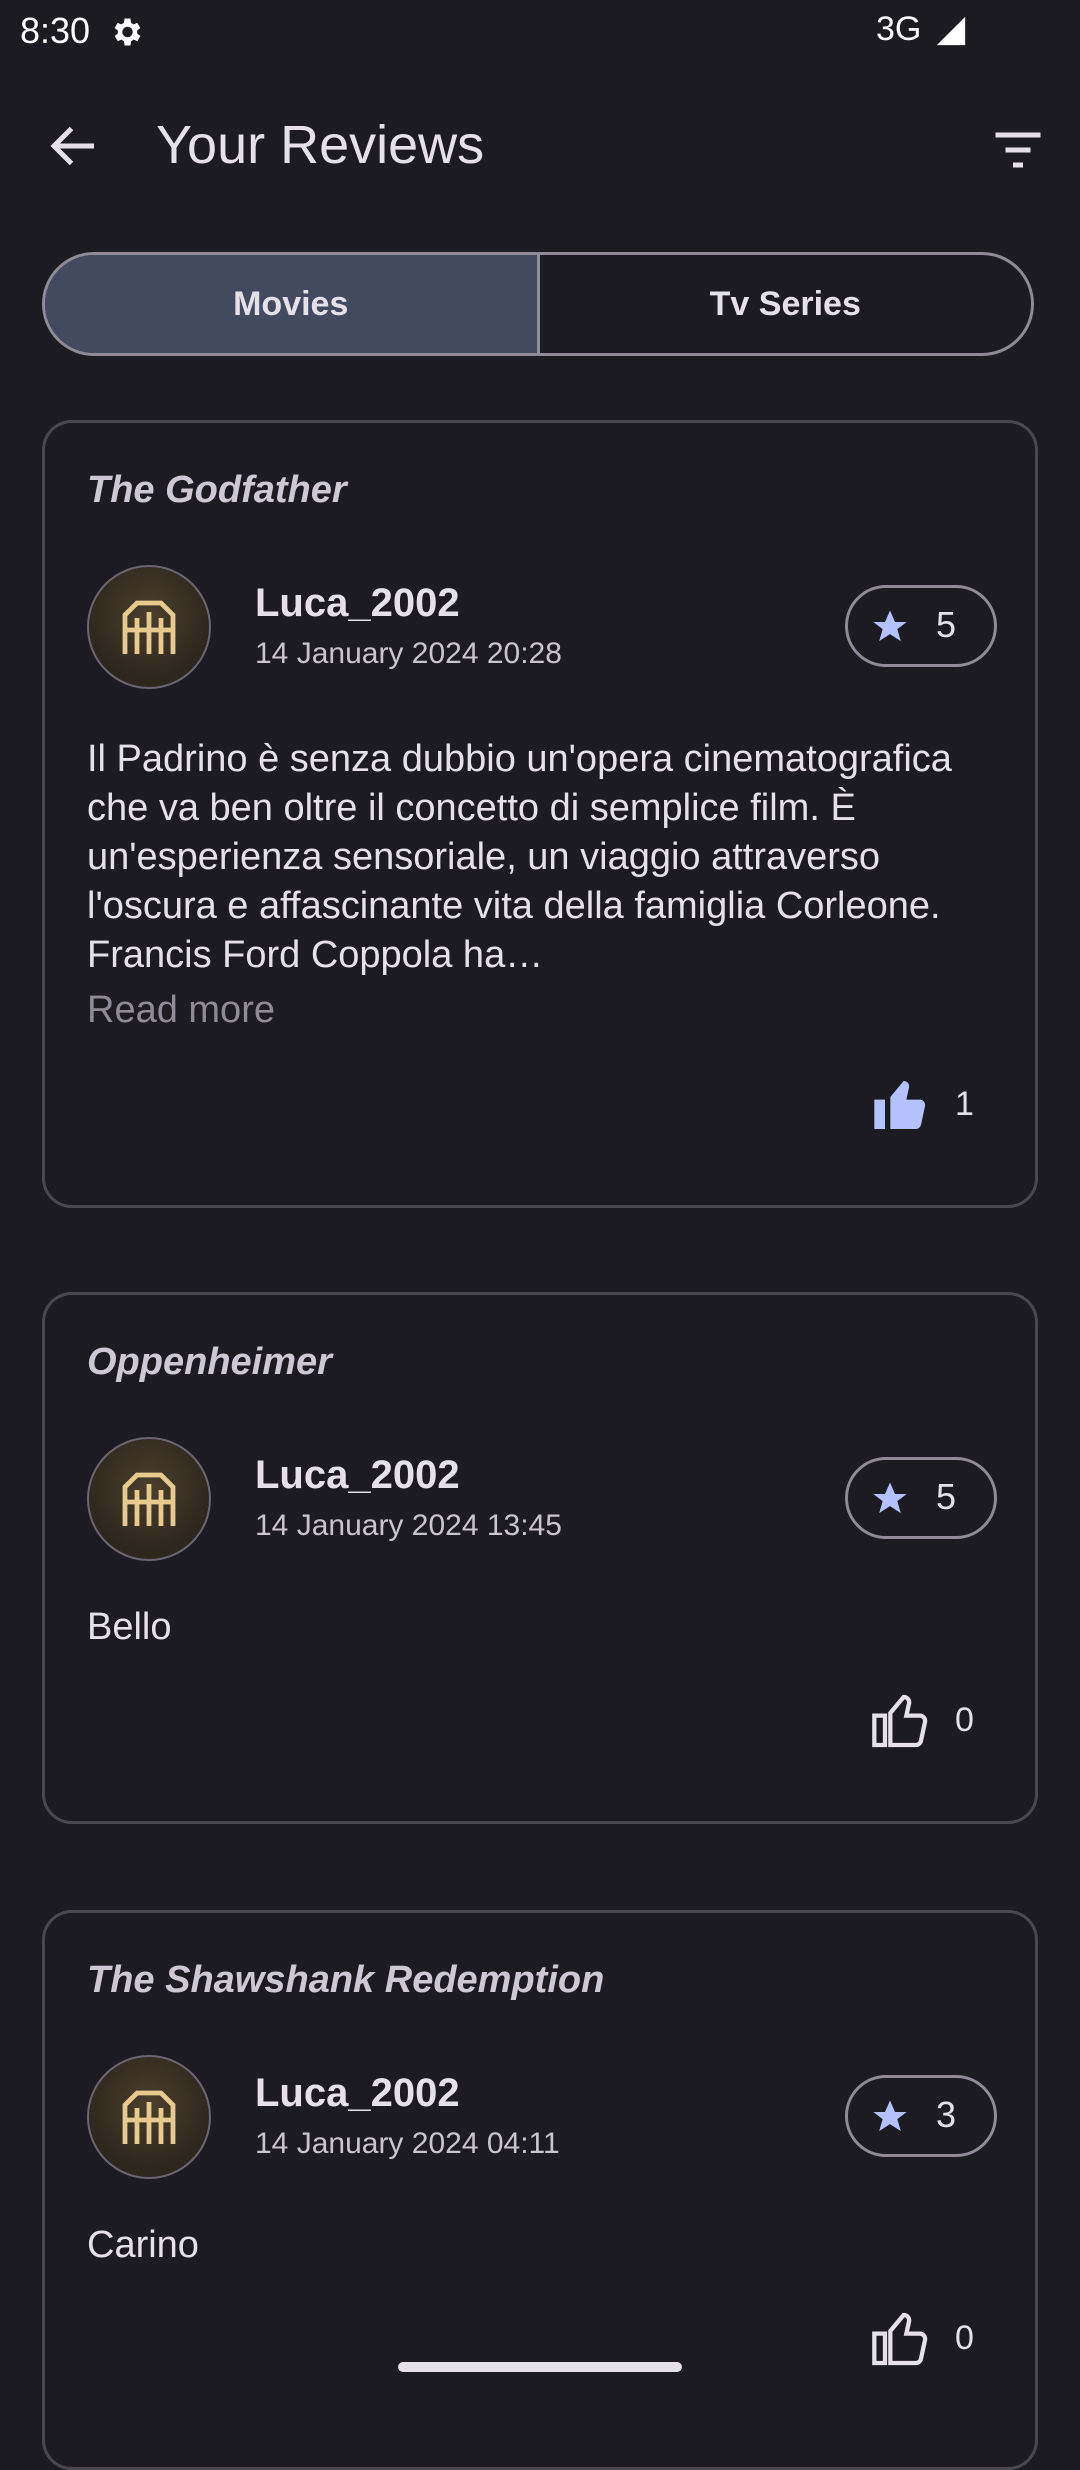 The height and width of the screenshot is (2470, 1080). I want to click on thumb-up-filled-icon, so click(901, 1105).